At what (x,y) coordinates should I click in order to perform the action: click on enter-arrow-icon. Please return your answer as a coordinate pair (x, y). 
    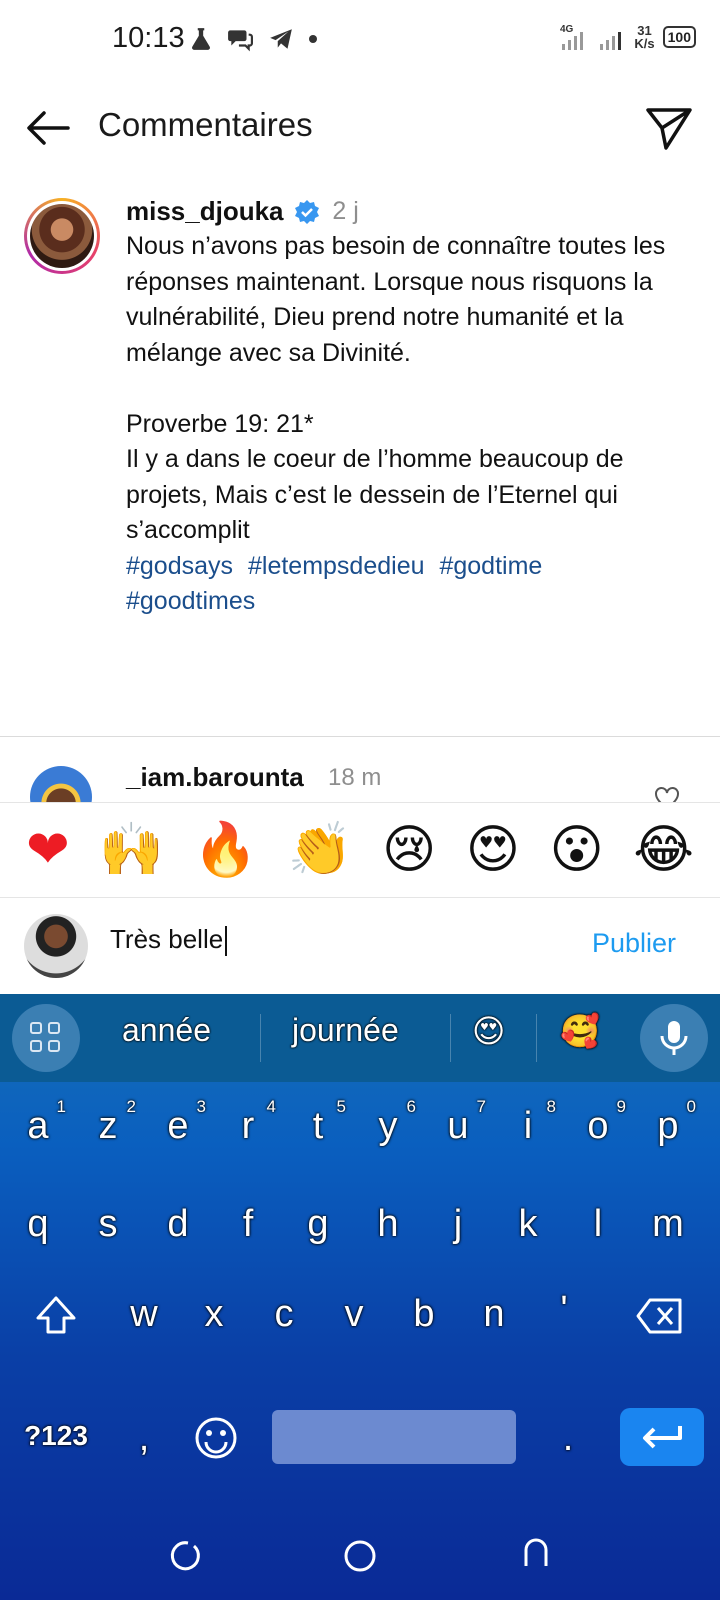
    Looking at the image, I should click on (662, 1437).